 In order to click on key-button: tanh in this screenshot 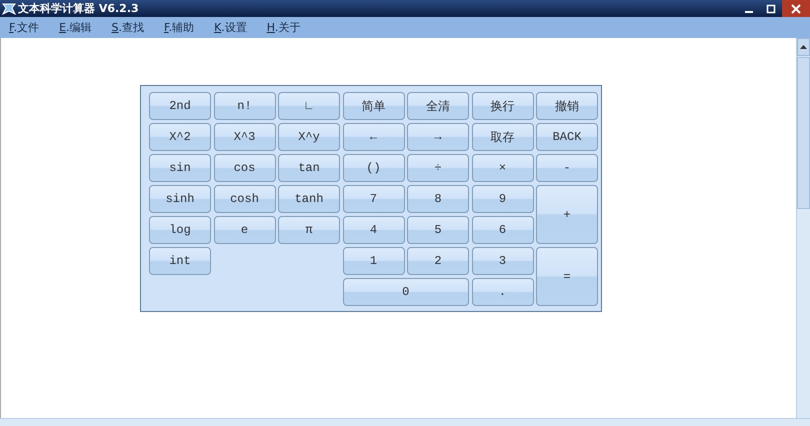, I will do `click(309, 199)`.